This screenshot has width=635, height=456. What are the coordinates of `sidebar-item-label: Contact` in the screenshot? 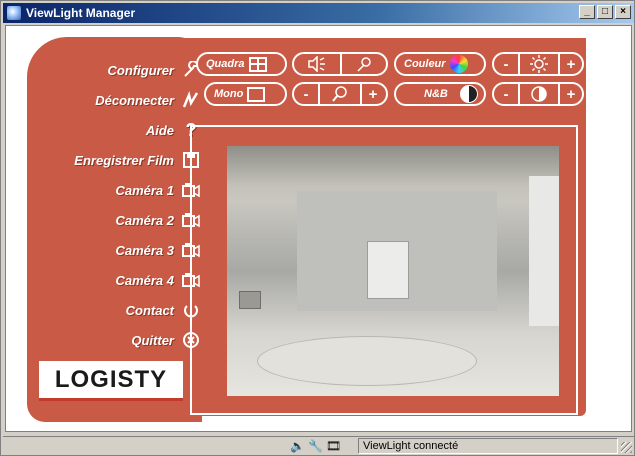 It's located at (149, 310).